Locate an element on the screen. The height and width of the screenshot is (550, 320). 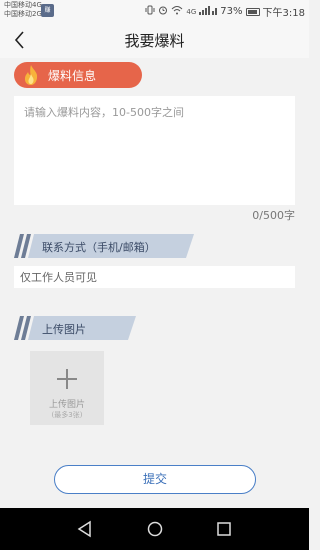
contact-label: 联系方式（手机/邮箱） is located at coordinates (99, 247).